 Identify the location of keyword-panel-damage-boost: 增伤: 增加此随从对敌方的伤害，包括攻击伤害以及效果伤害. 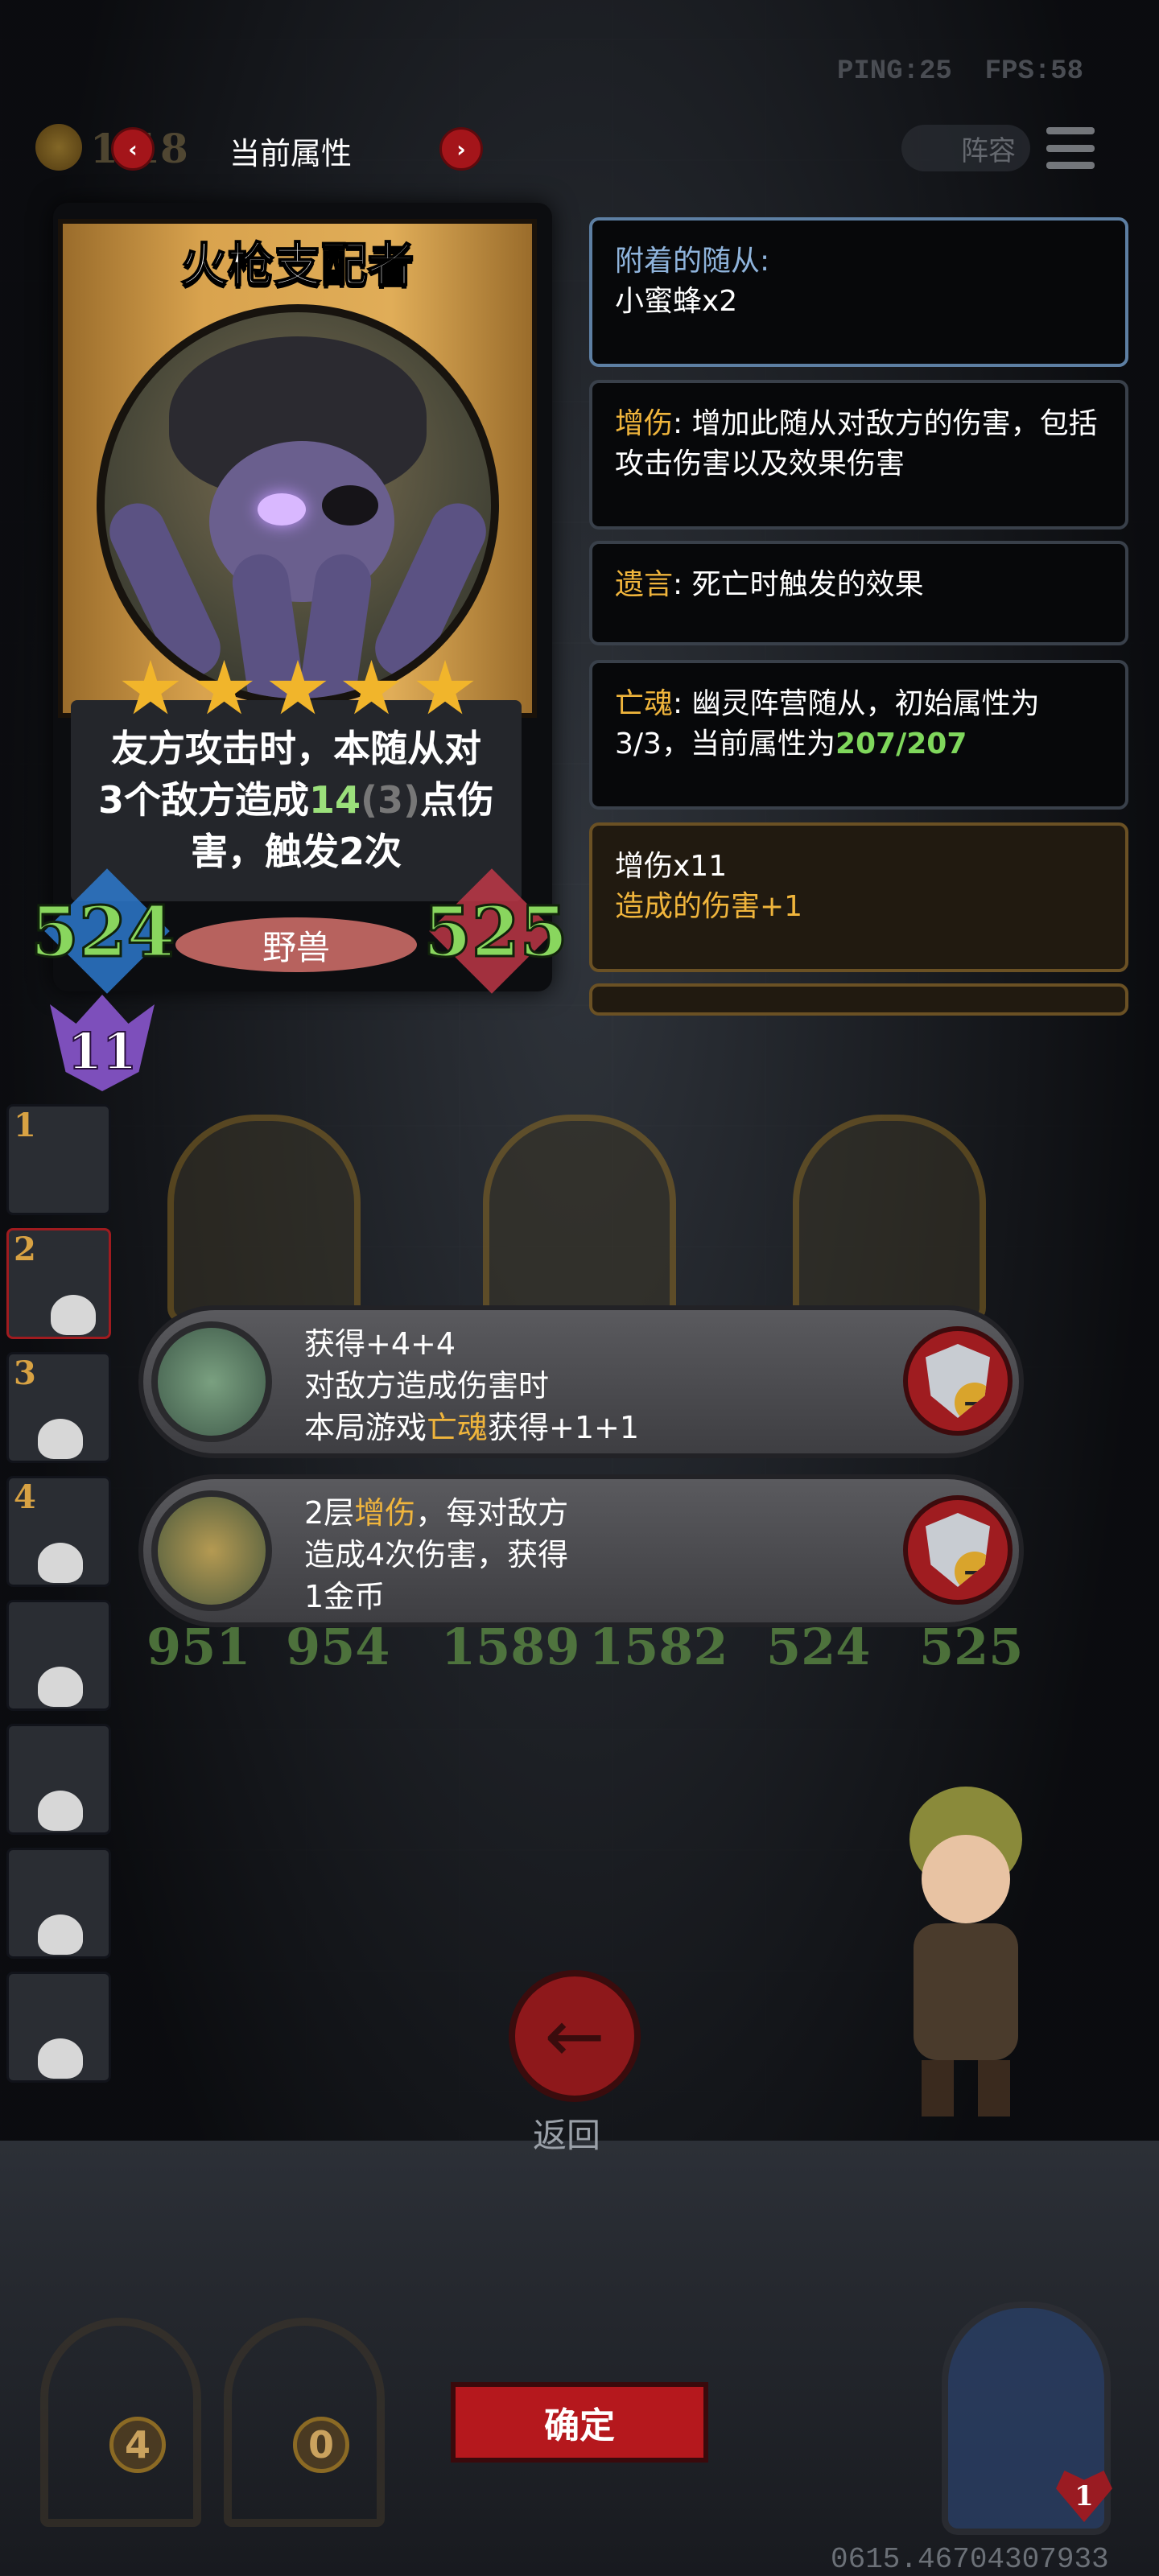
(858, 455).